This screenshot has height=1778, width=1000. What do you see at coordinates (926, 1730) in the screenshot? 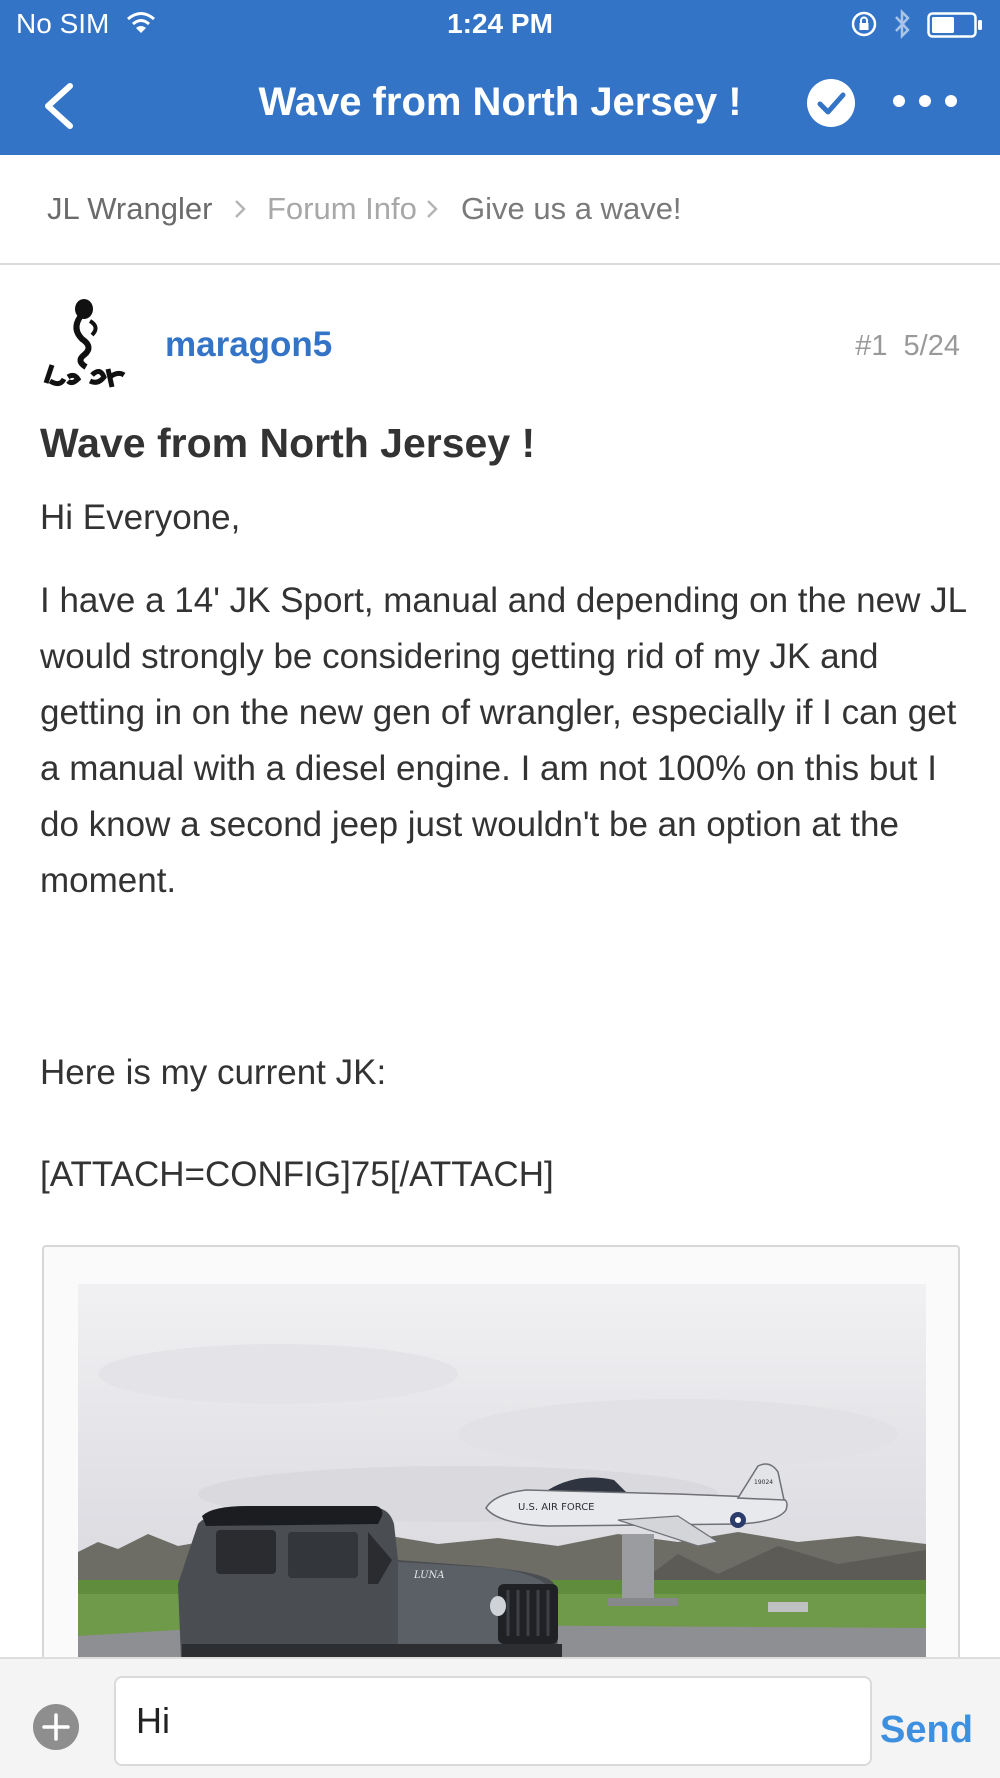
I see `send-button: Send` at bounding box center [926, 1730].